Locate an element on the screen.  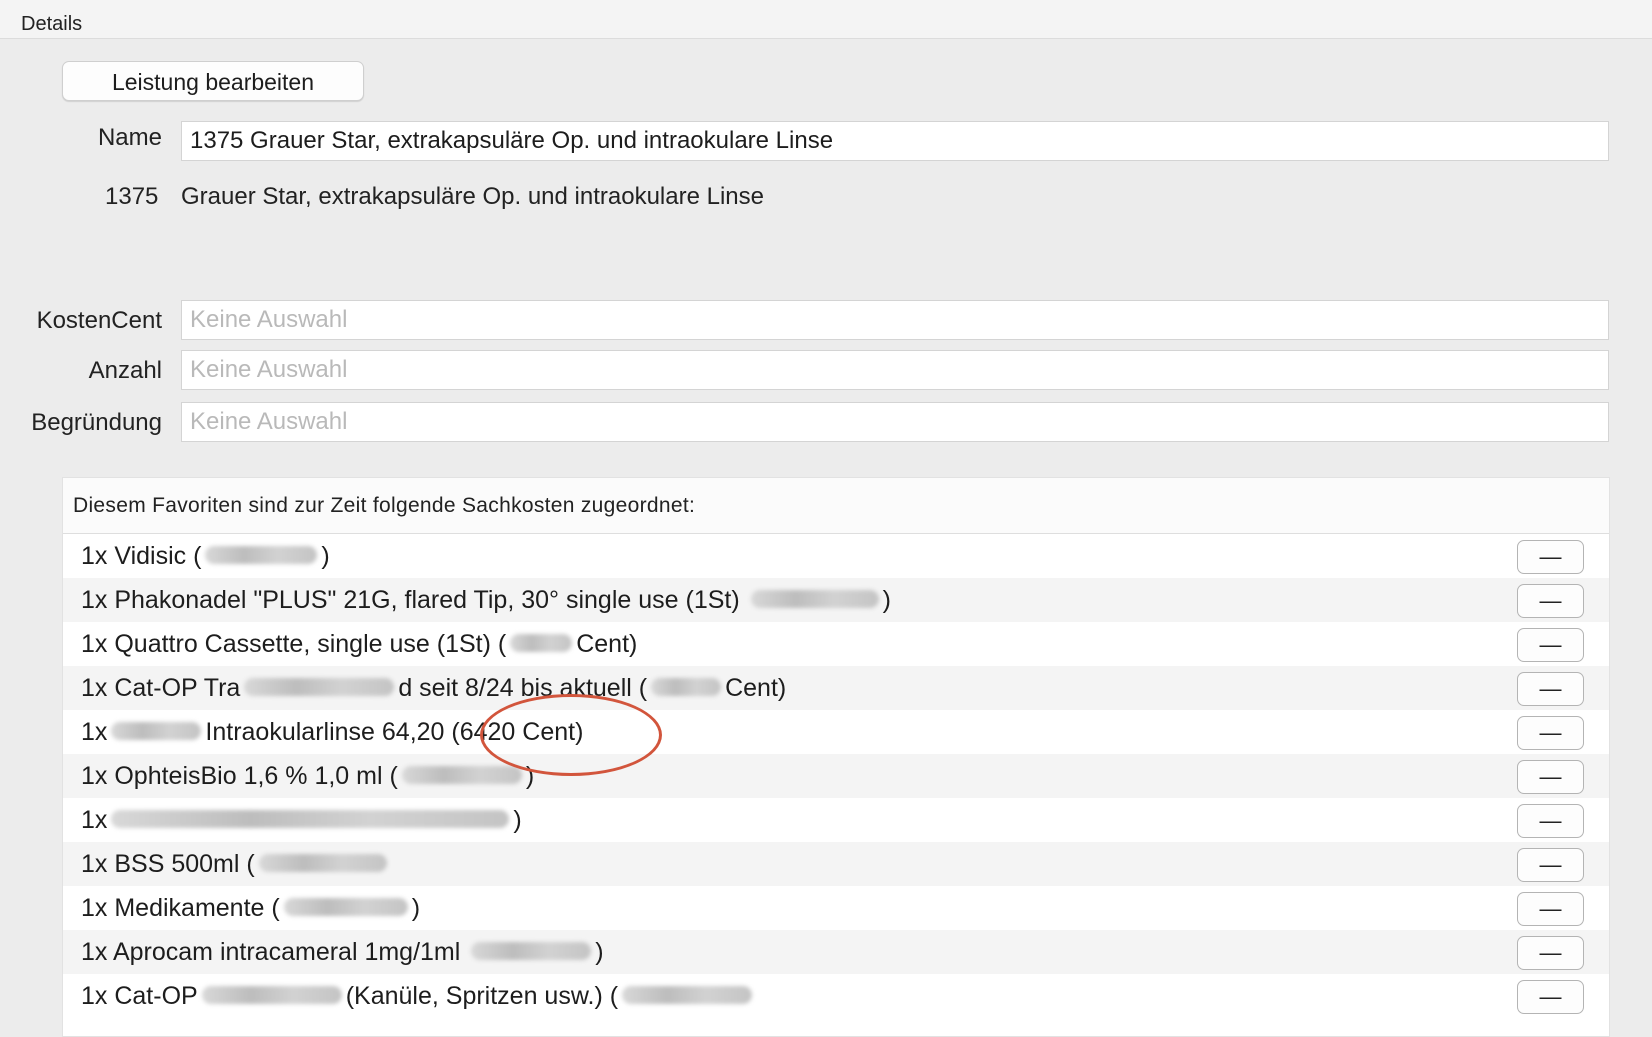
list-item: 1x Intraokularlinse 64,20 (6420 Cent) — is located at coordinates (836, 732).